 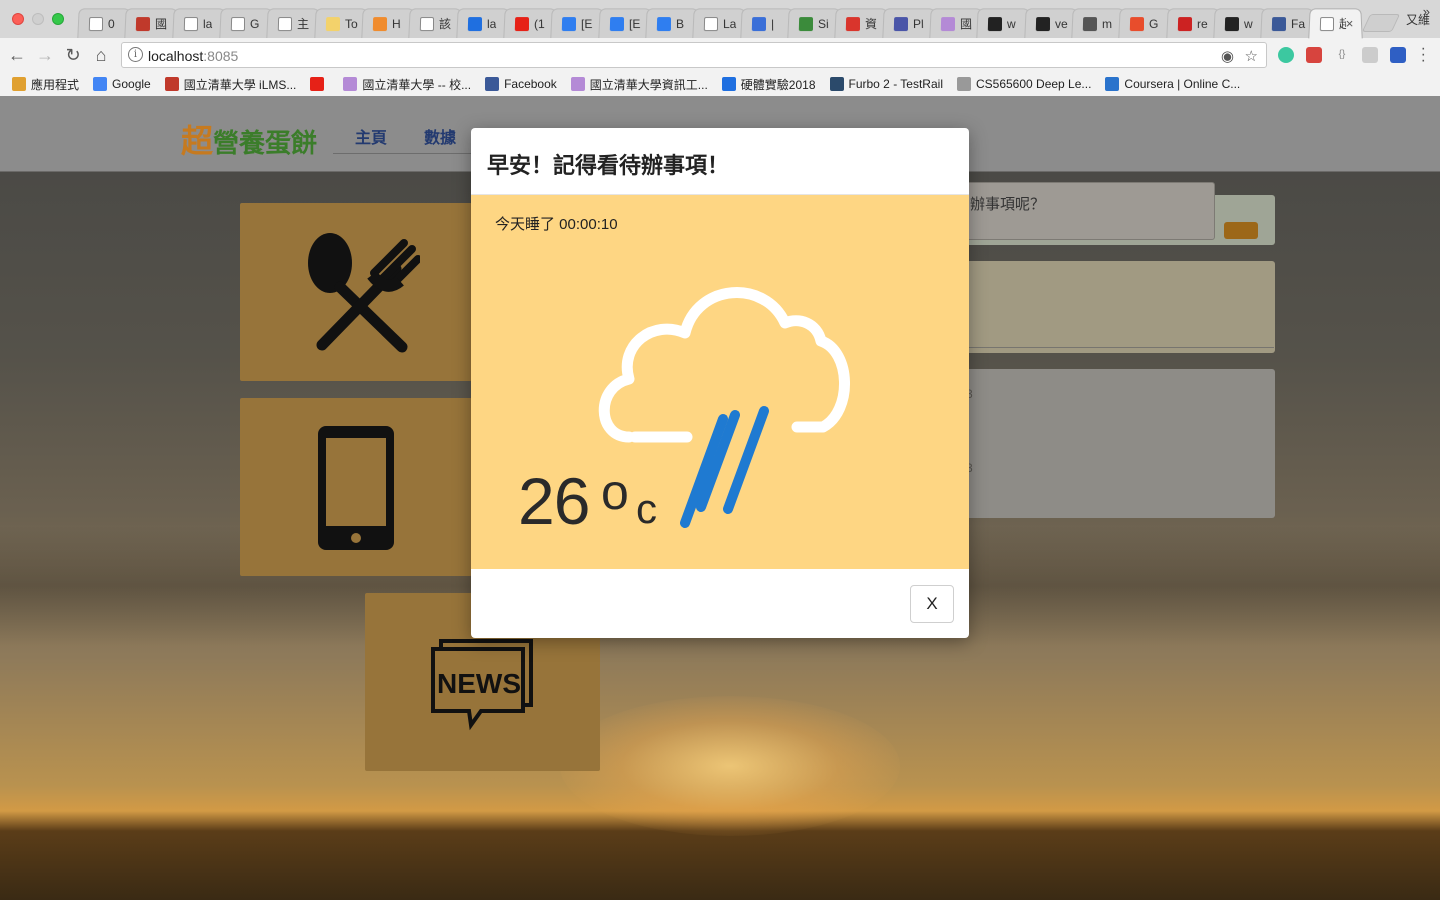 What do you see at coordinates (396, 24) in the screenshot?
I see `tab-title: H` at bounding box center [396, 24].